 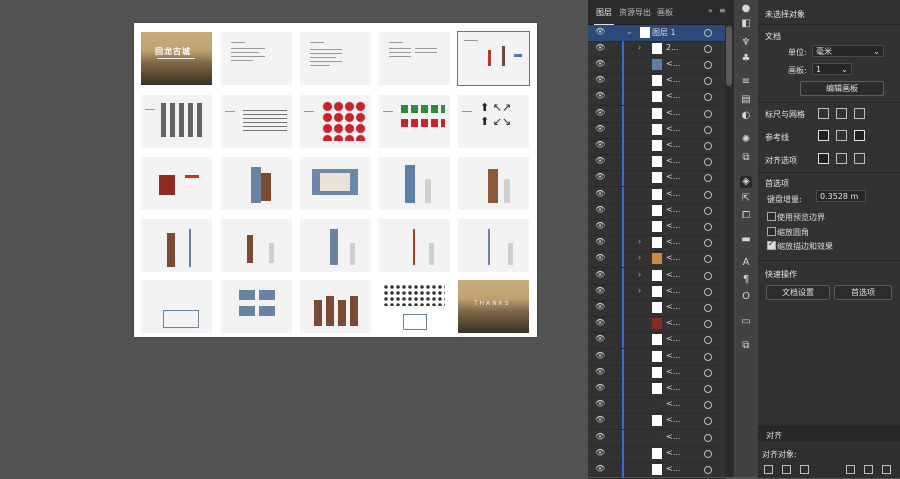 I want to click on tab-align: 对齐, so click(x=774, y=435).